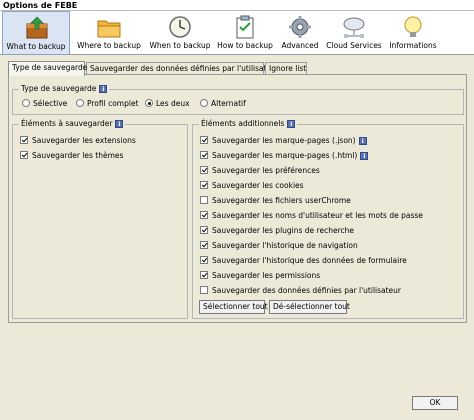 The image size is (474, 420). I want to click on toolbar-label: Advanced, so click(300, 45).